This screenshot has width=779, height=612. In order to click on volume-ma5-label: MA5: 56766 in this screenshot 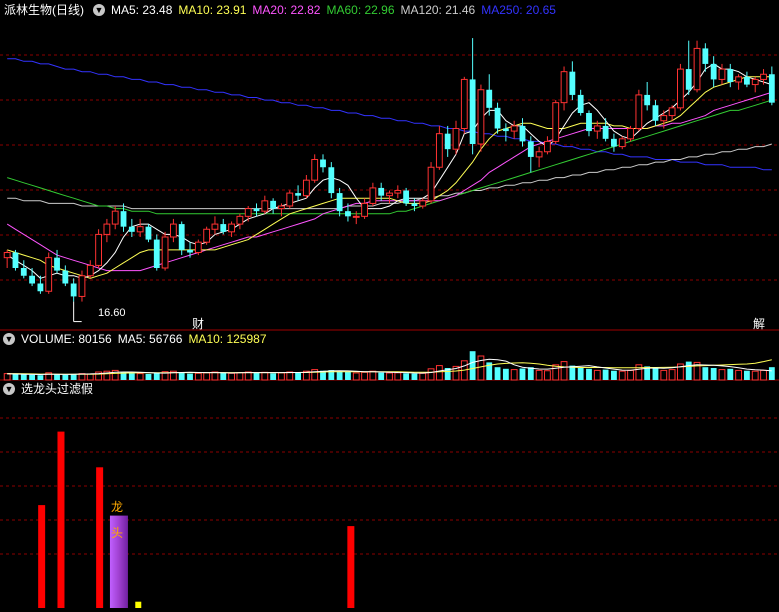, I will do `click(150, 339)`.